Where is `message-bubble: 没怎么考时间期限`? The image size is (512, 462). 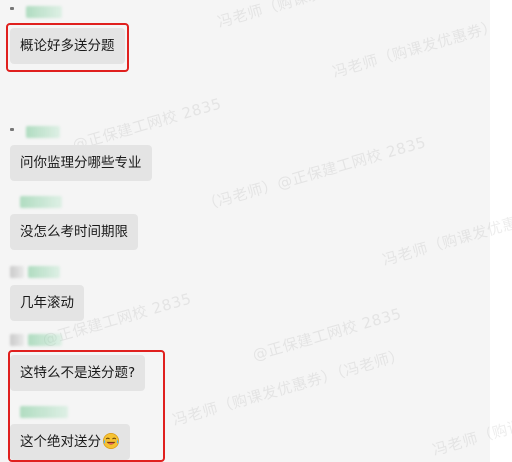 message-bubble: 没怎么考时间期限 is located at coordinates (74, 232).